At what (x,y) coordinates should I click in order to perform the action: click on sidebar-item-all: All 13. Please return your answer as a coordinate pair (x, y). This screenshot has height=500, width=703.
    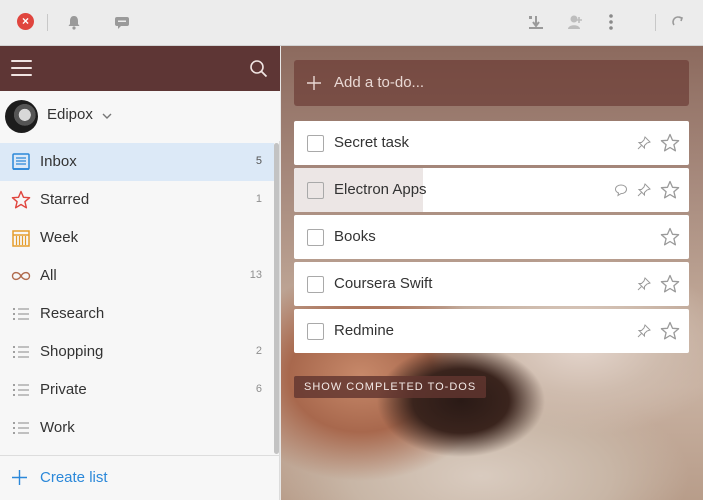
    Looking at the image, I should click on (137, 276).